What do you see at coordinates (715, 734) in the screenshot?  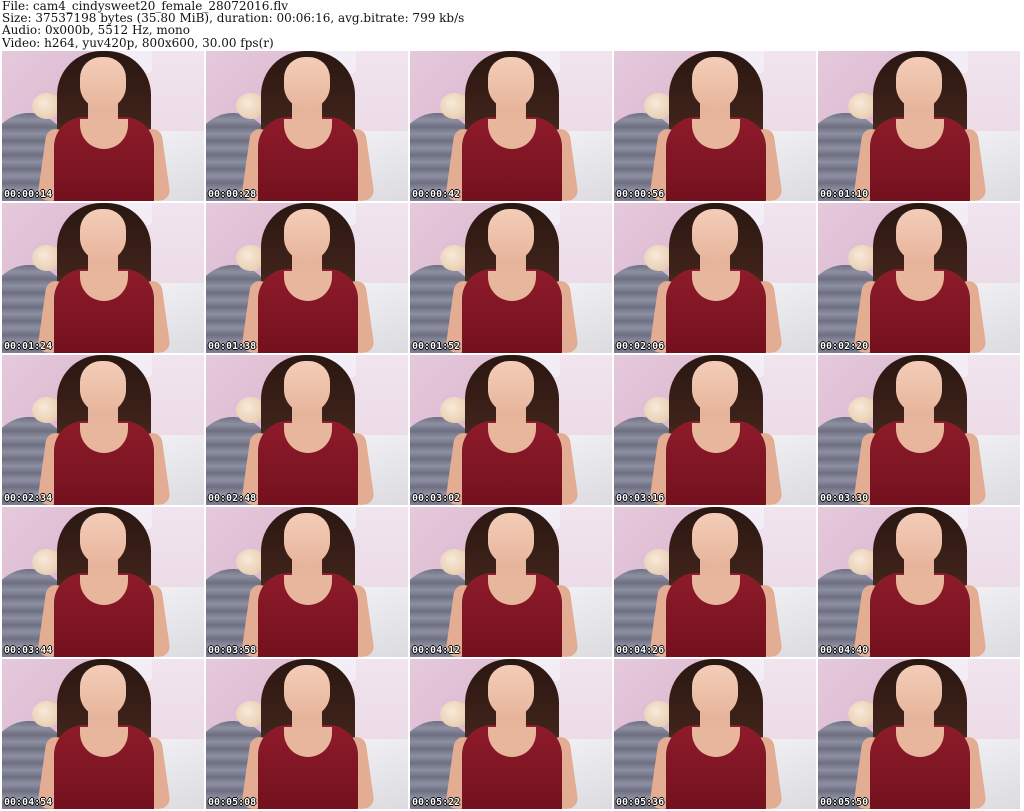 I see `video-thumbnail: 00:05:36` at bounding box center [715, 734].